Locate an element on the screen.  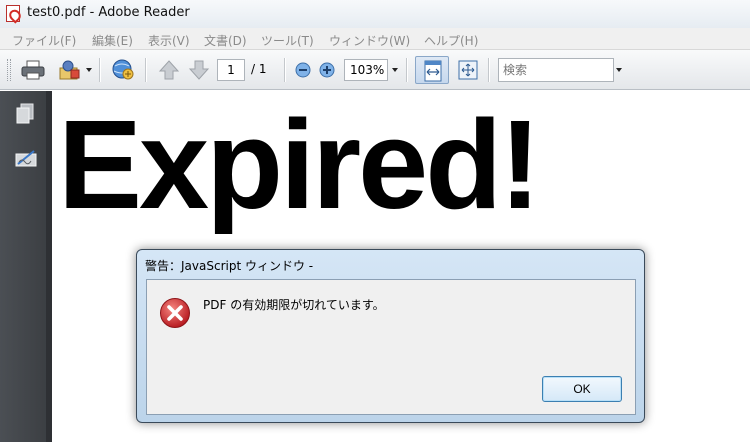
menu-edit: 編集(E) is located at coordinates (112, 40).